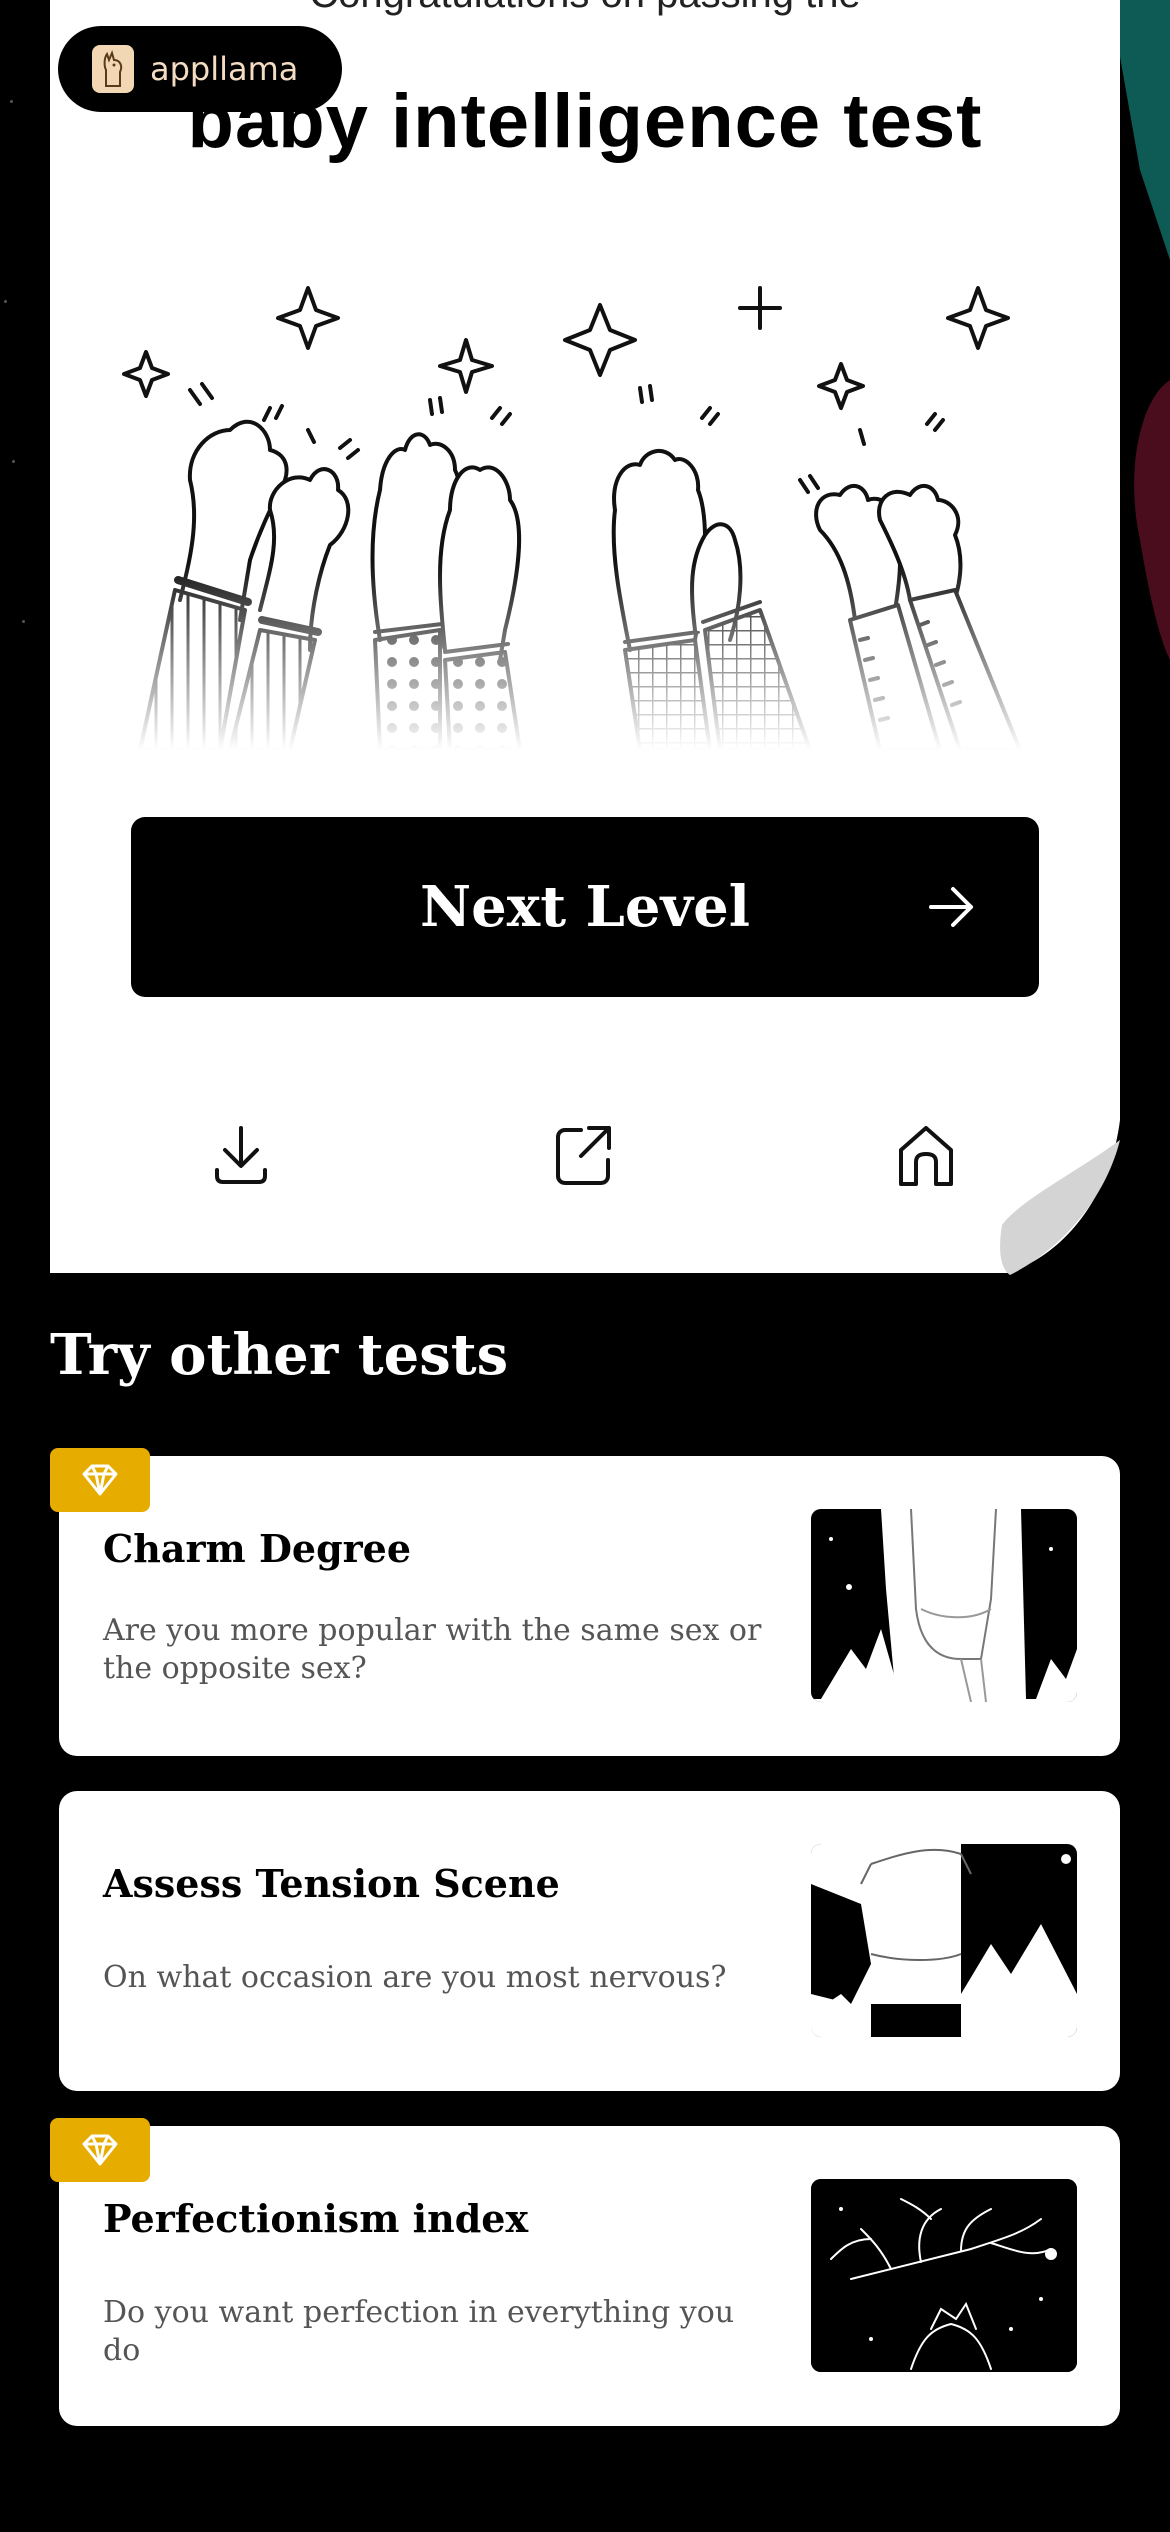  Describe the element at coordinates (331, 1883) in the screenshot. I see `test-name: Assess Tension Scene` at that location.